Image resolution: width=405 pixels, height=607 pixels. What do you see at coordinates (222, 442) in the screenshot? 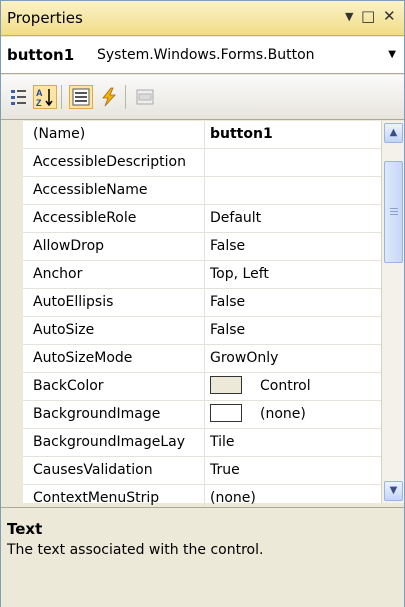
I see `property-value-text: Tile` at bounding box center [222, 442].